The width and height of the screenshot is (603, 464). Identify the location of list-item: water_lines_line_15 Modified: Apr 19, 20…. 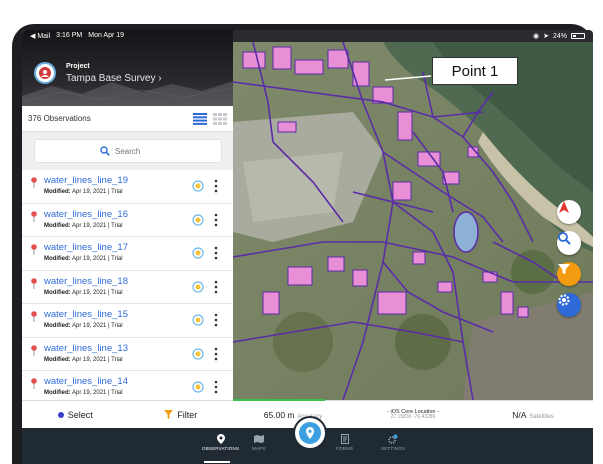
(127, 321).